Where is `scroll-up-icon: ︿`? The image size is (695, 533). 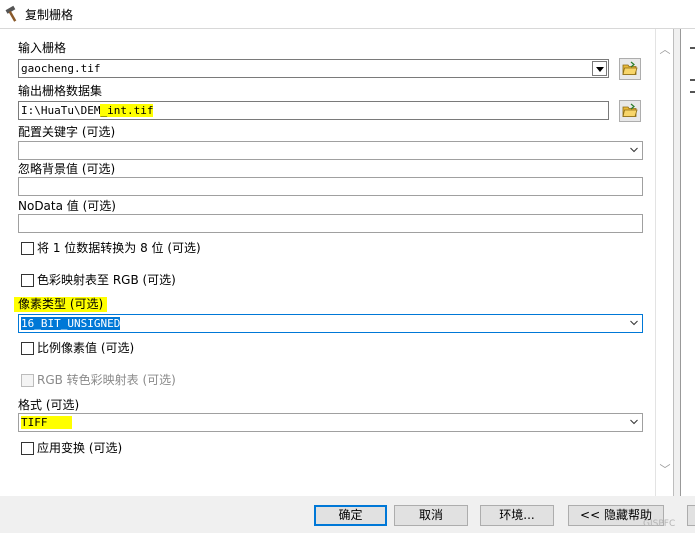
scroll-up-icon: ︿ is located at coordinates (665, 50).